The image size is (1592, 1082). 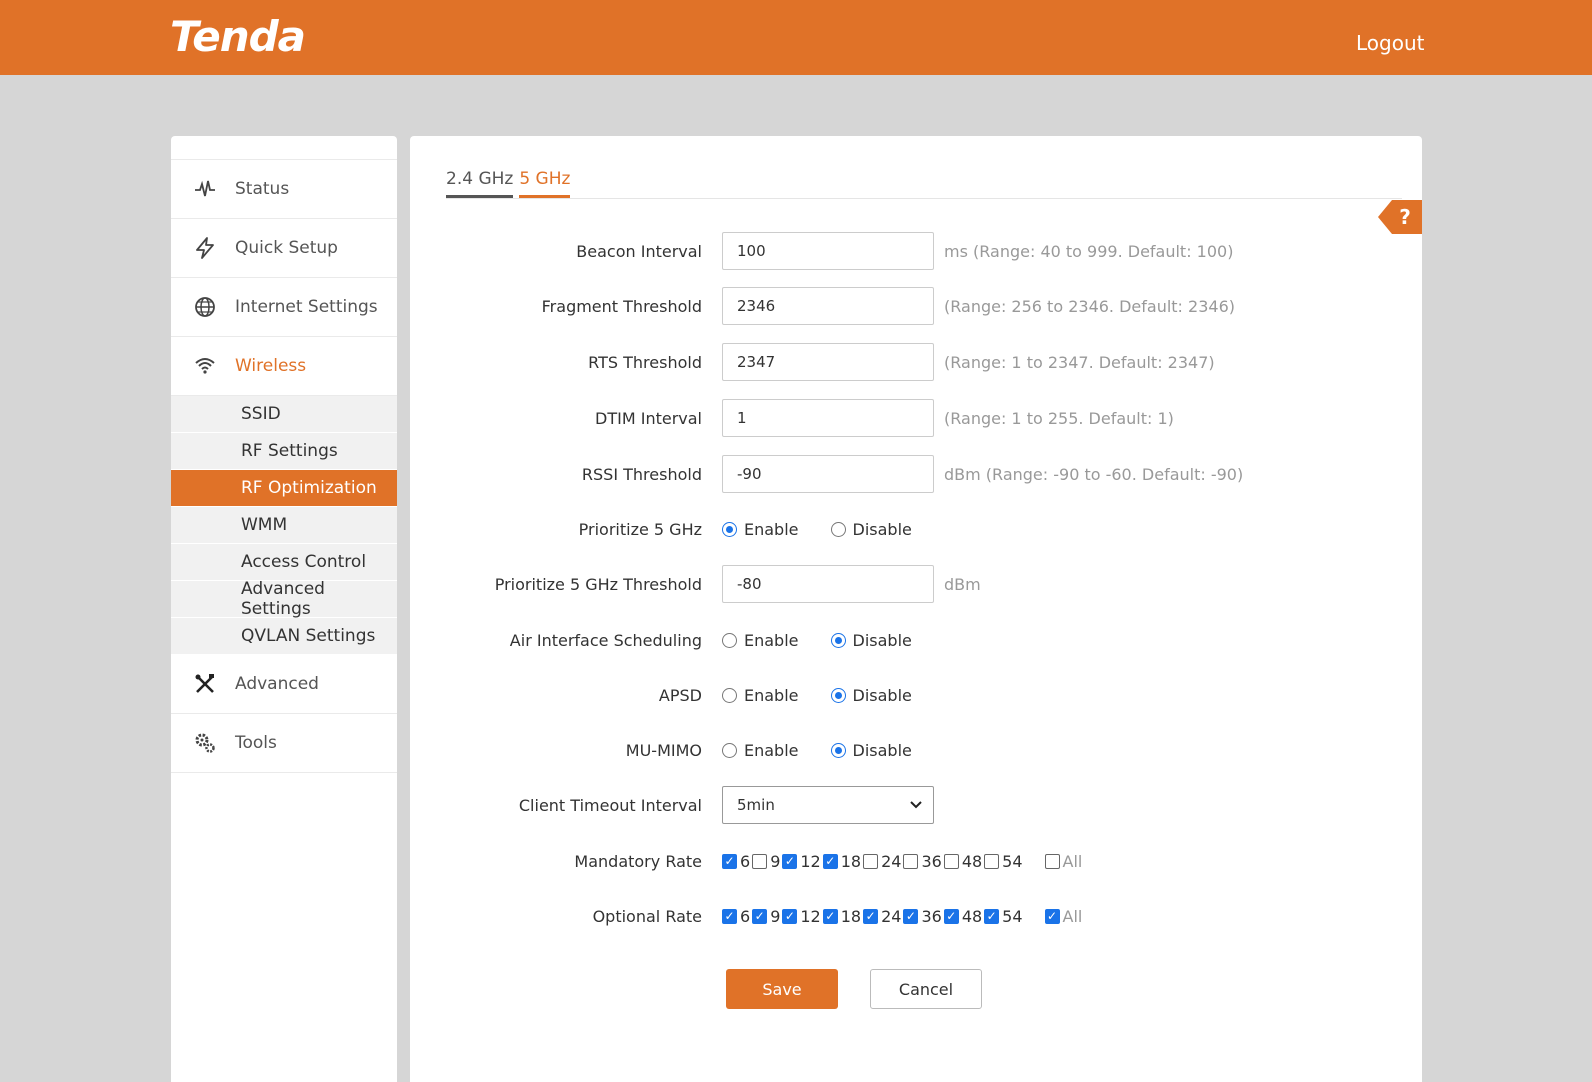 I want to click on optional-rate-9-checkbox: 9, so click(x=767, y=916).